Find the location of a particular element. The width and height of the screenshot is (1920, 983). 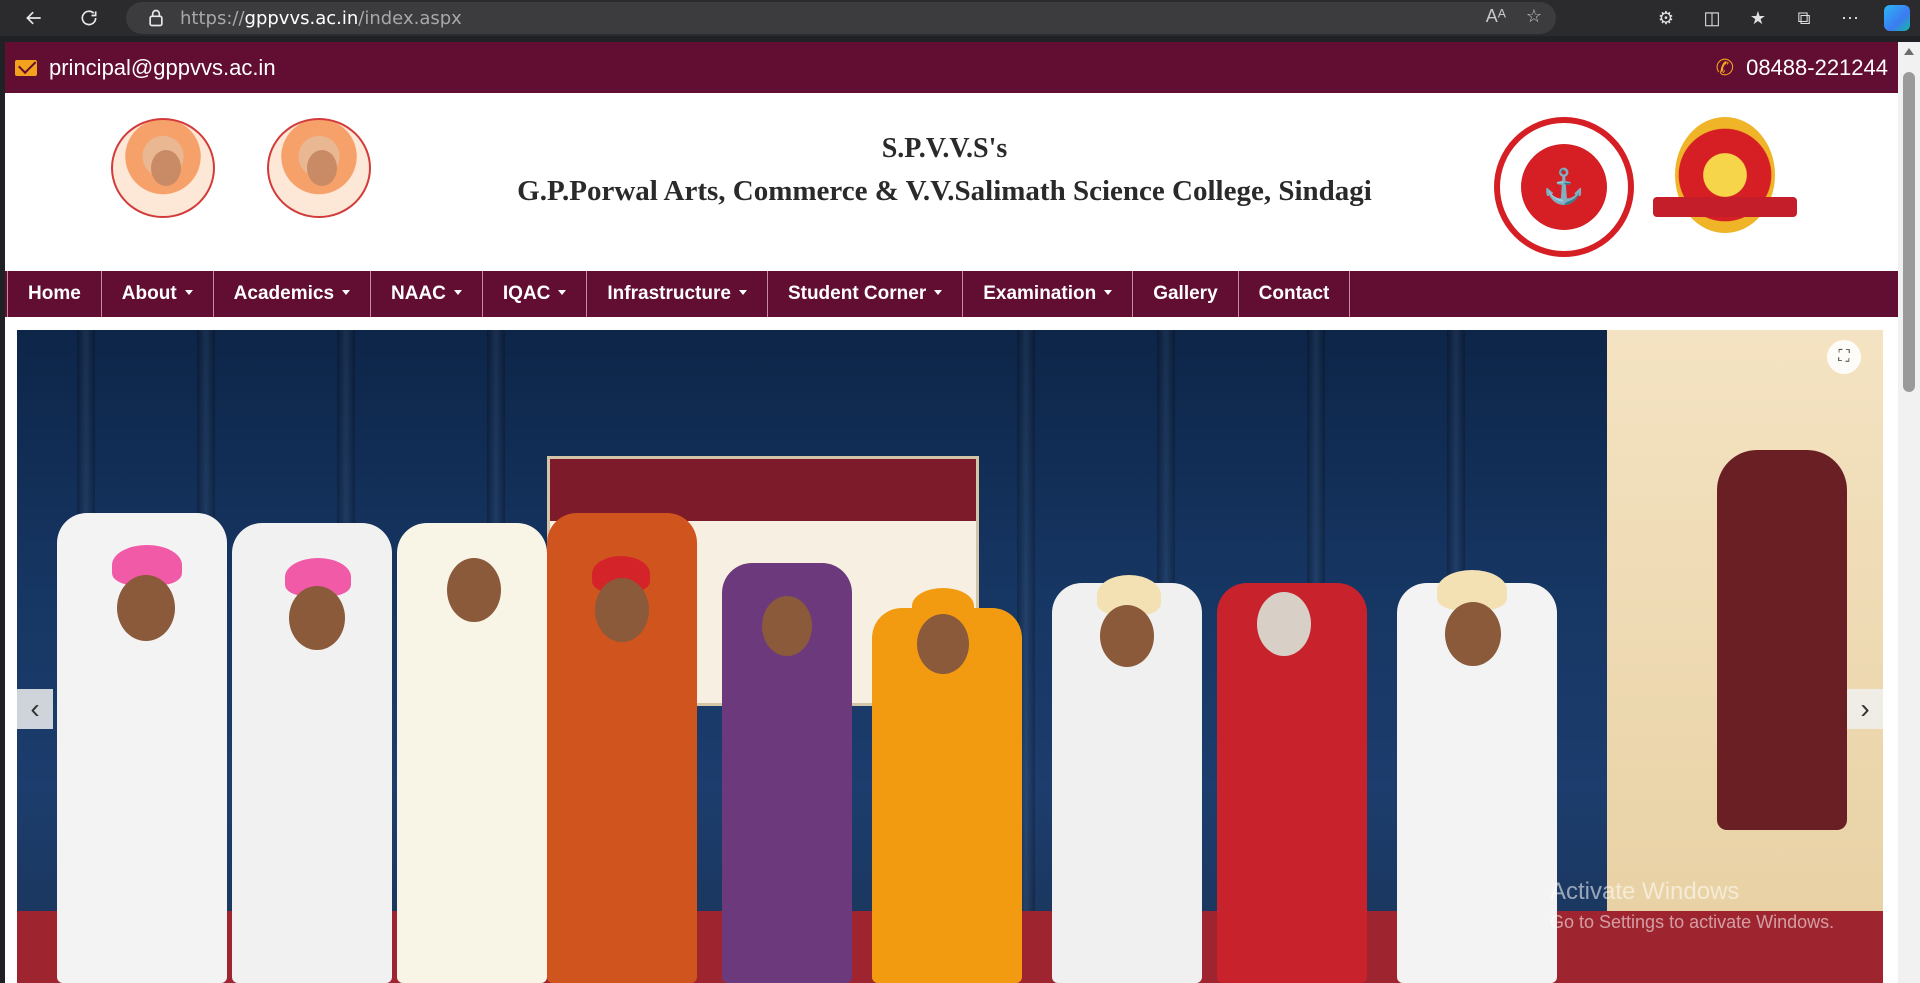

back-button is located at coordinates (34, 18).